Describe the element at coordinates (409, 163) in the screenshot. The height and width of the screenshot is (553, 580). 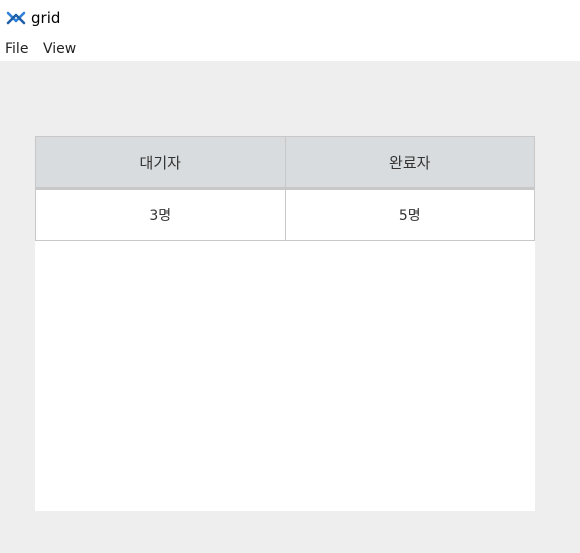
I see `column-header-completed: 완료자` at that location.